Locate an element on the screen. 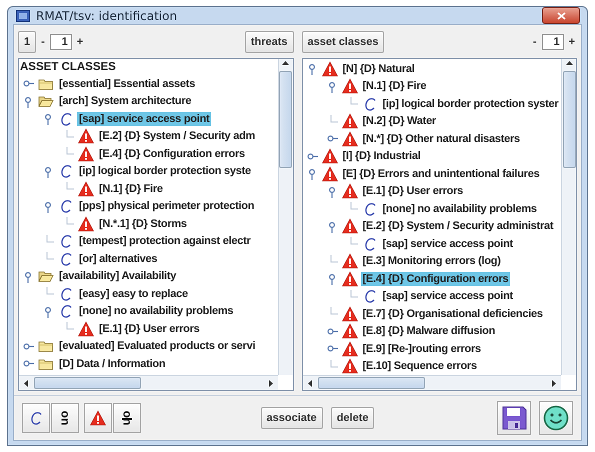 The height and width of the screenshot is (452, 595). tree-item: [ip] logical border protection syste is located at coordinates (165, 171).